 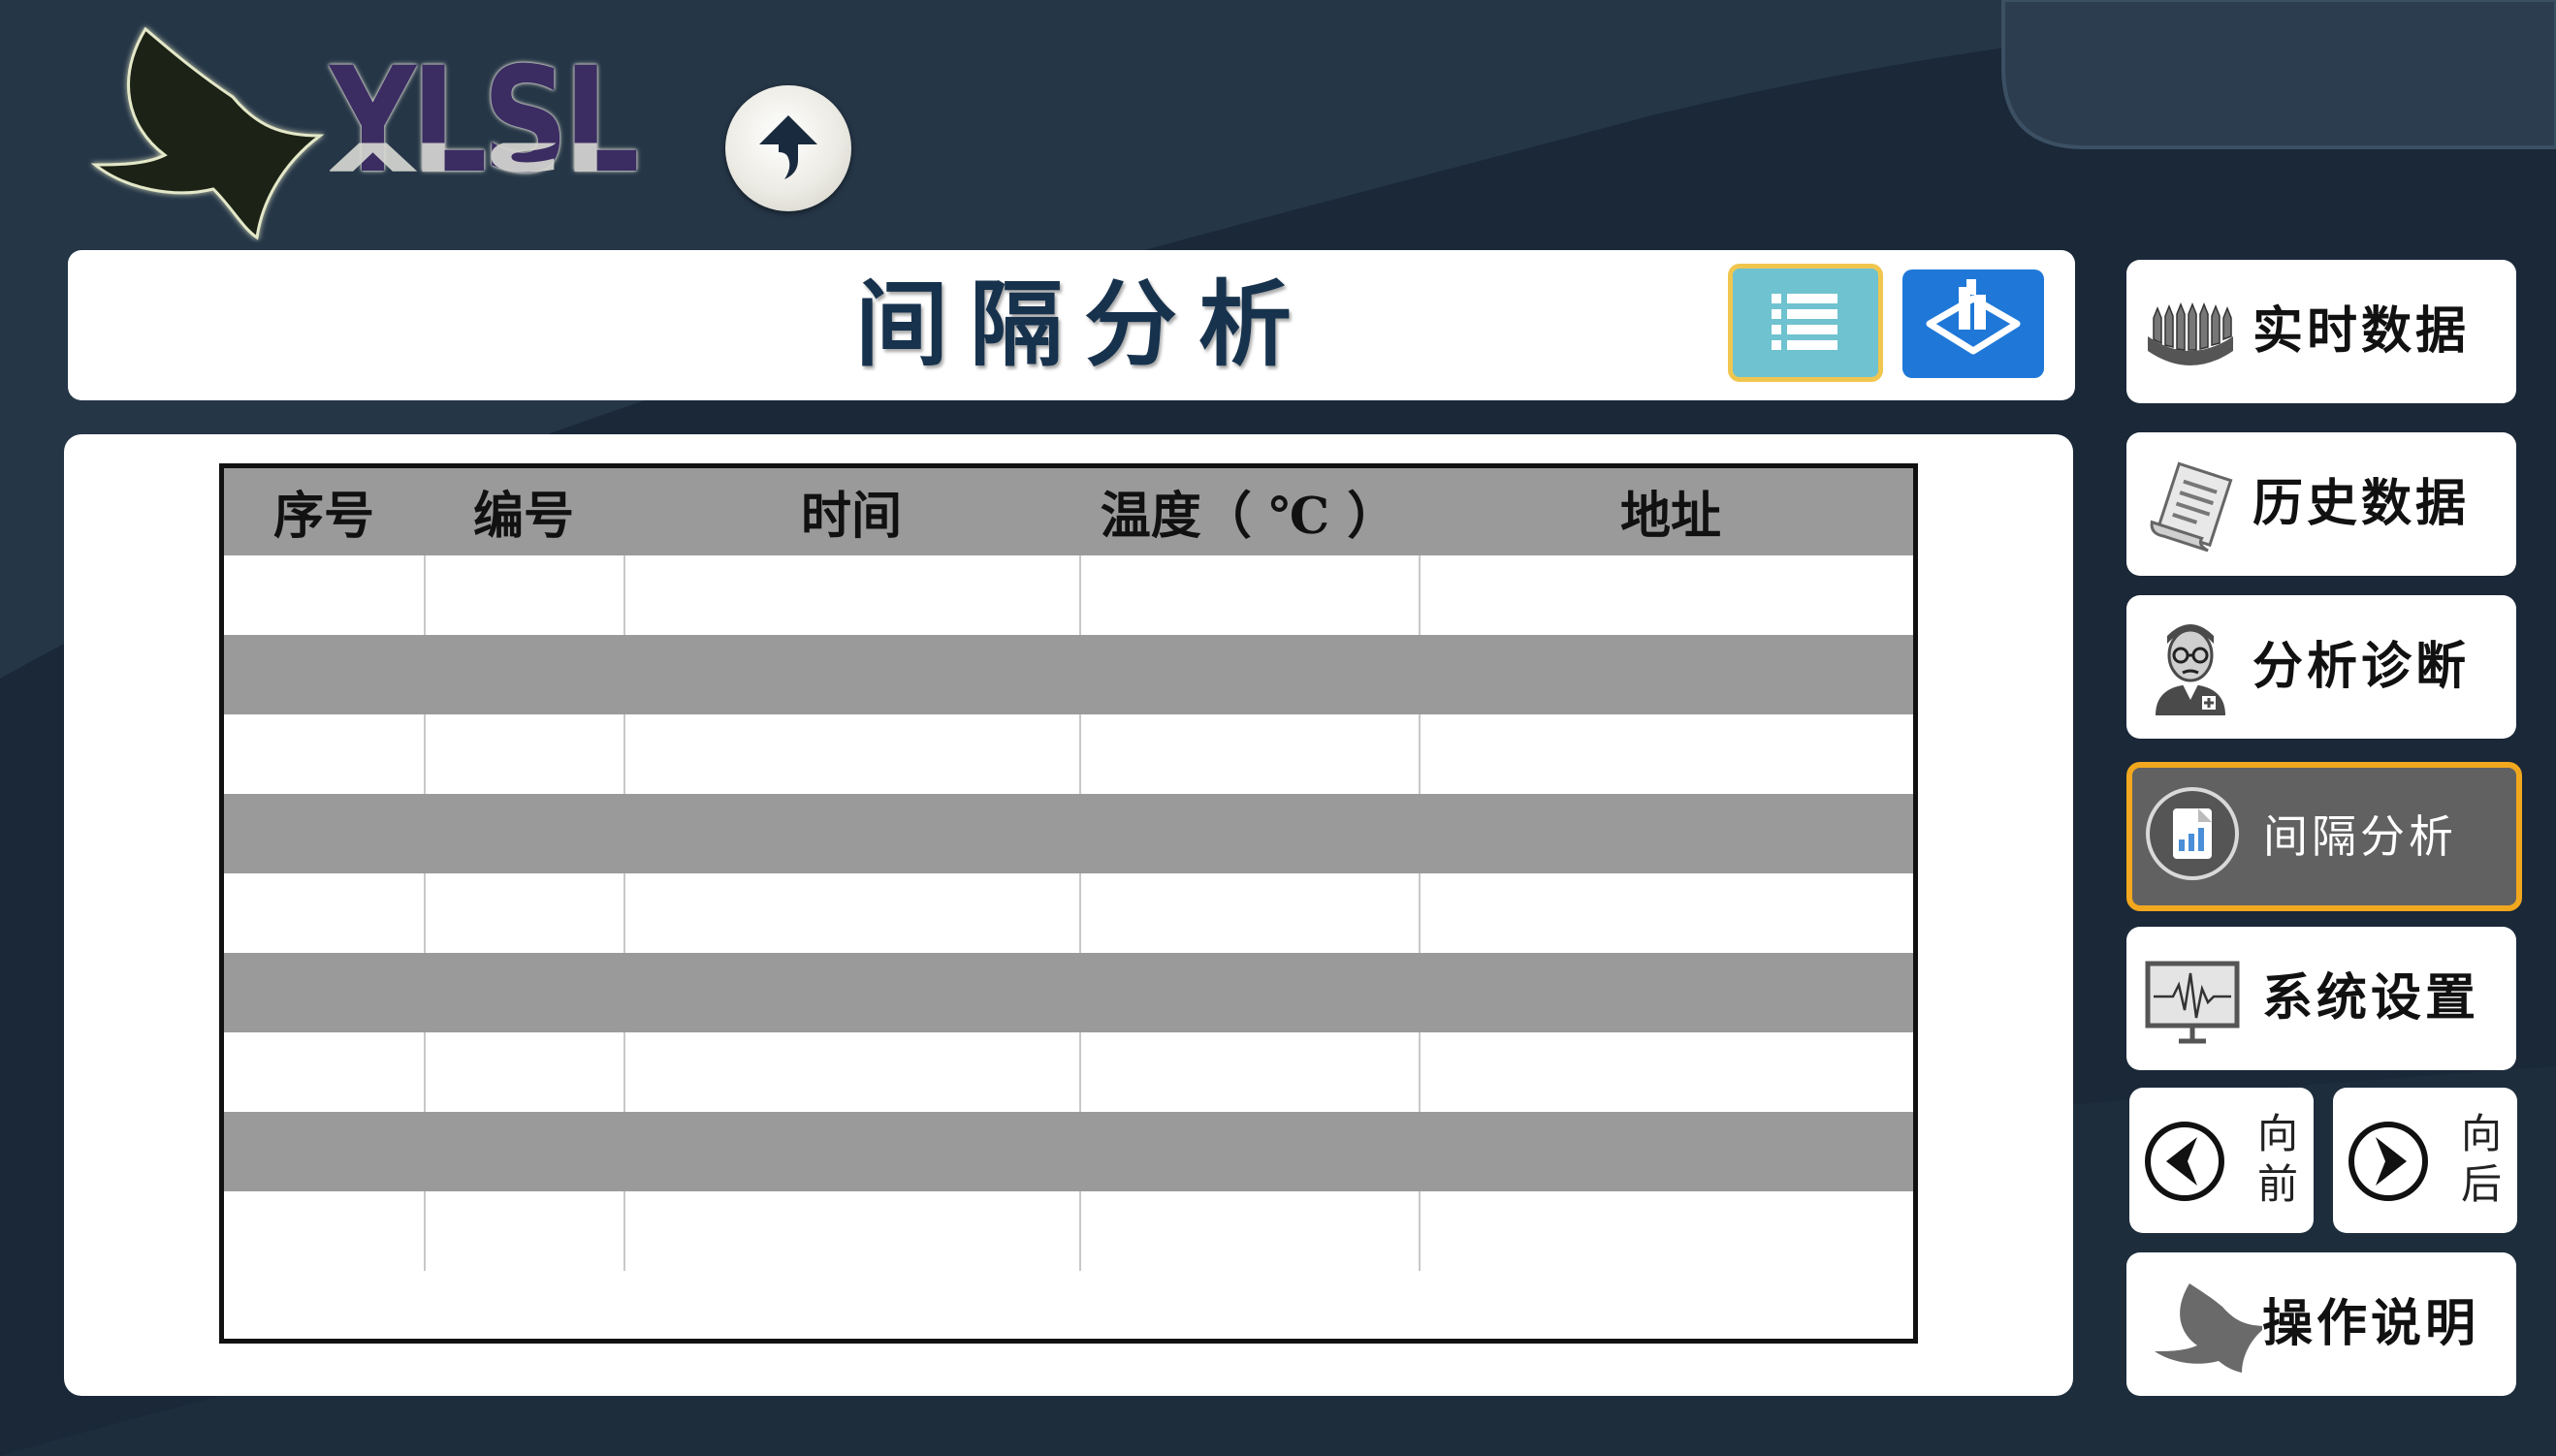 What do you see at coordinates (2184, 1161) in the screenshot?
I see `chevron-left-icon` at bounding box center [2184, 1161].